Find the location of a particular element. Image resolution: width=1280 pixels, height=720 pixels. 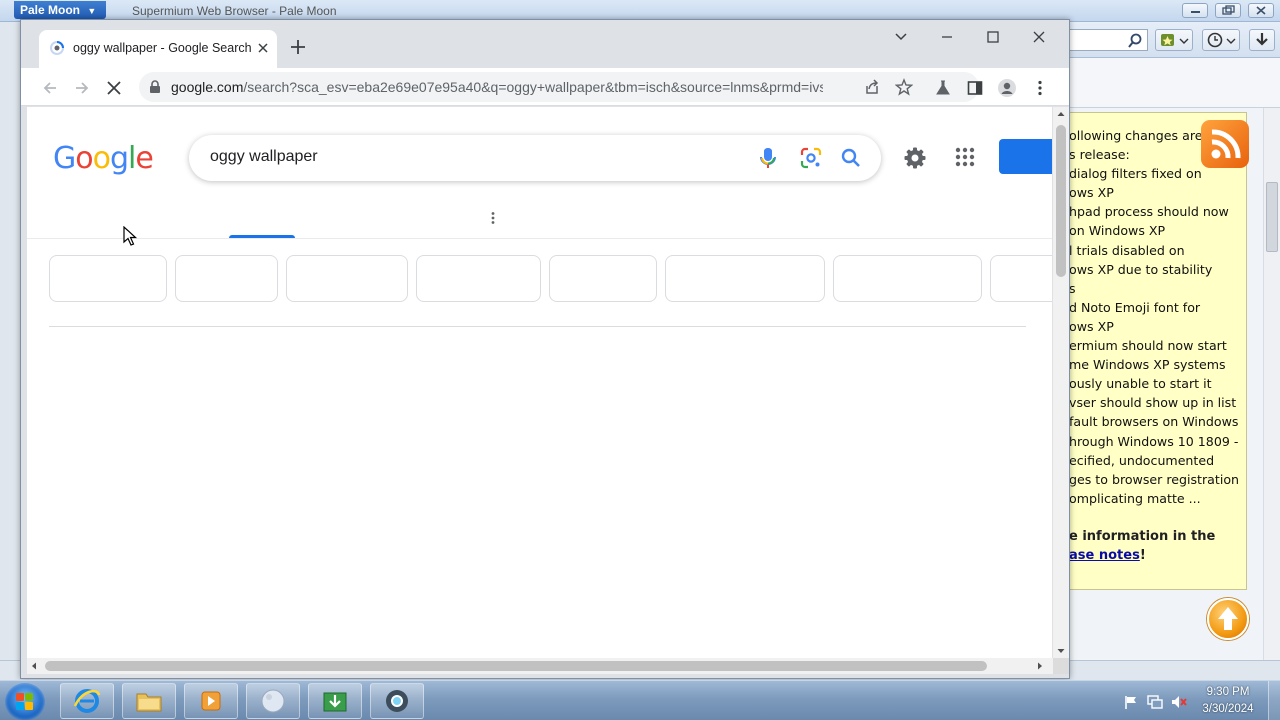

logo-letter: o is located at coordinates (101, 158).